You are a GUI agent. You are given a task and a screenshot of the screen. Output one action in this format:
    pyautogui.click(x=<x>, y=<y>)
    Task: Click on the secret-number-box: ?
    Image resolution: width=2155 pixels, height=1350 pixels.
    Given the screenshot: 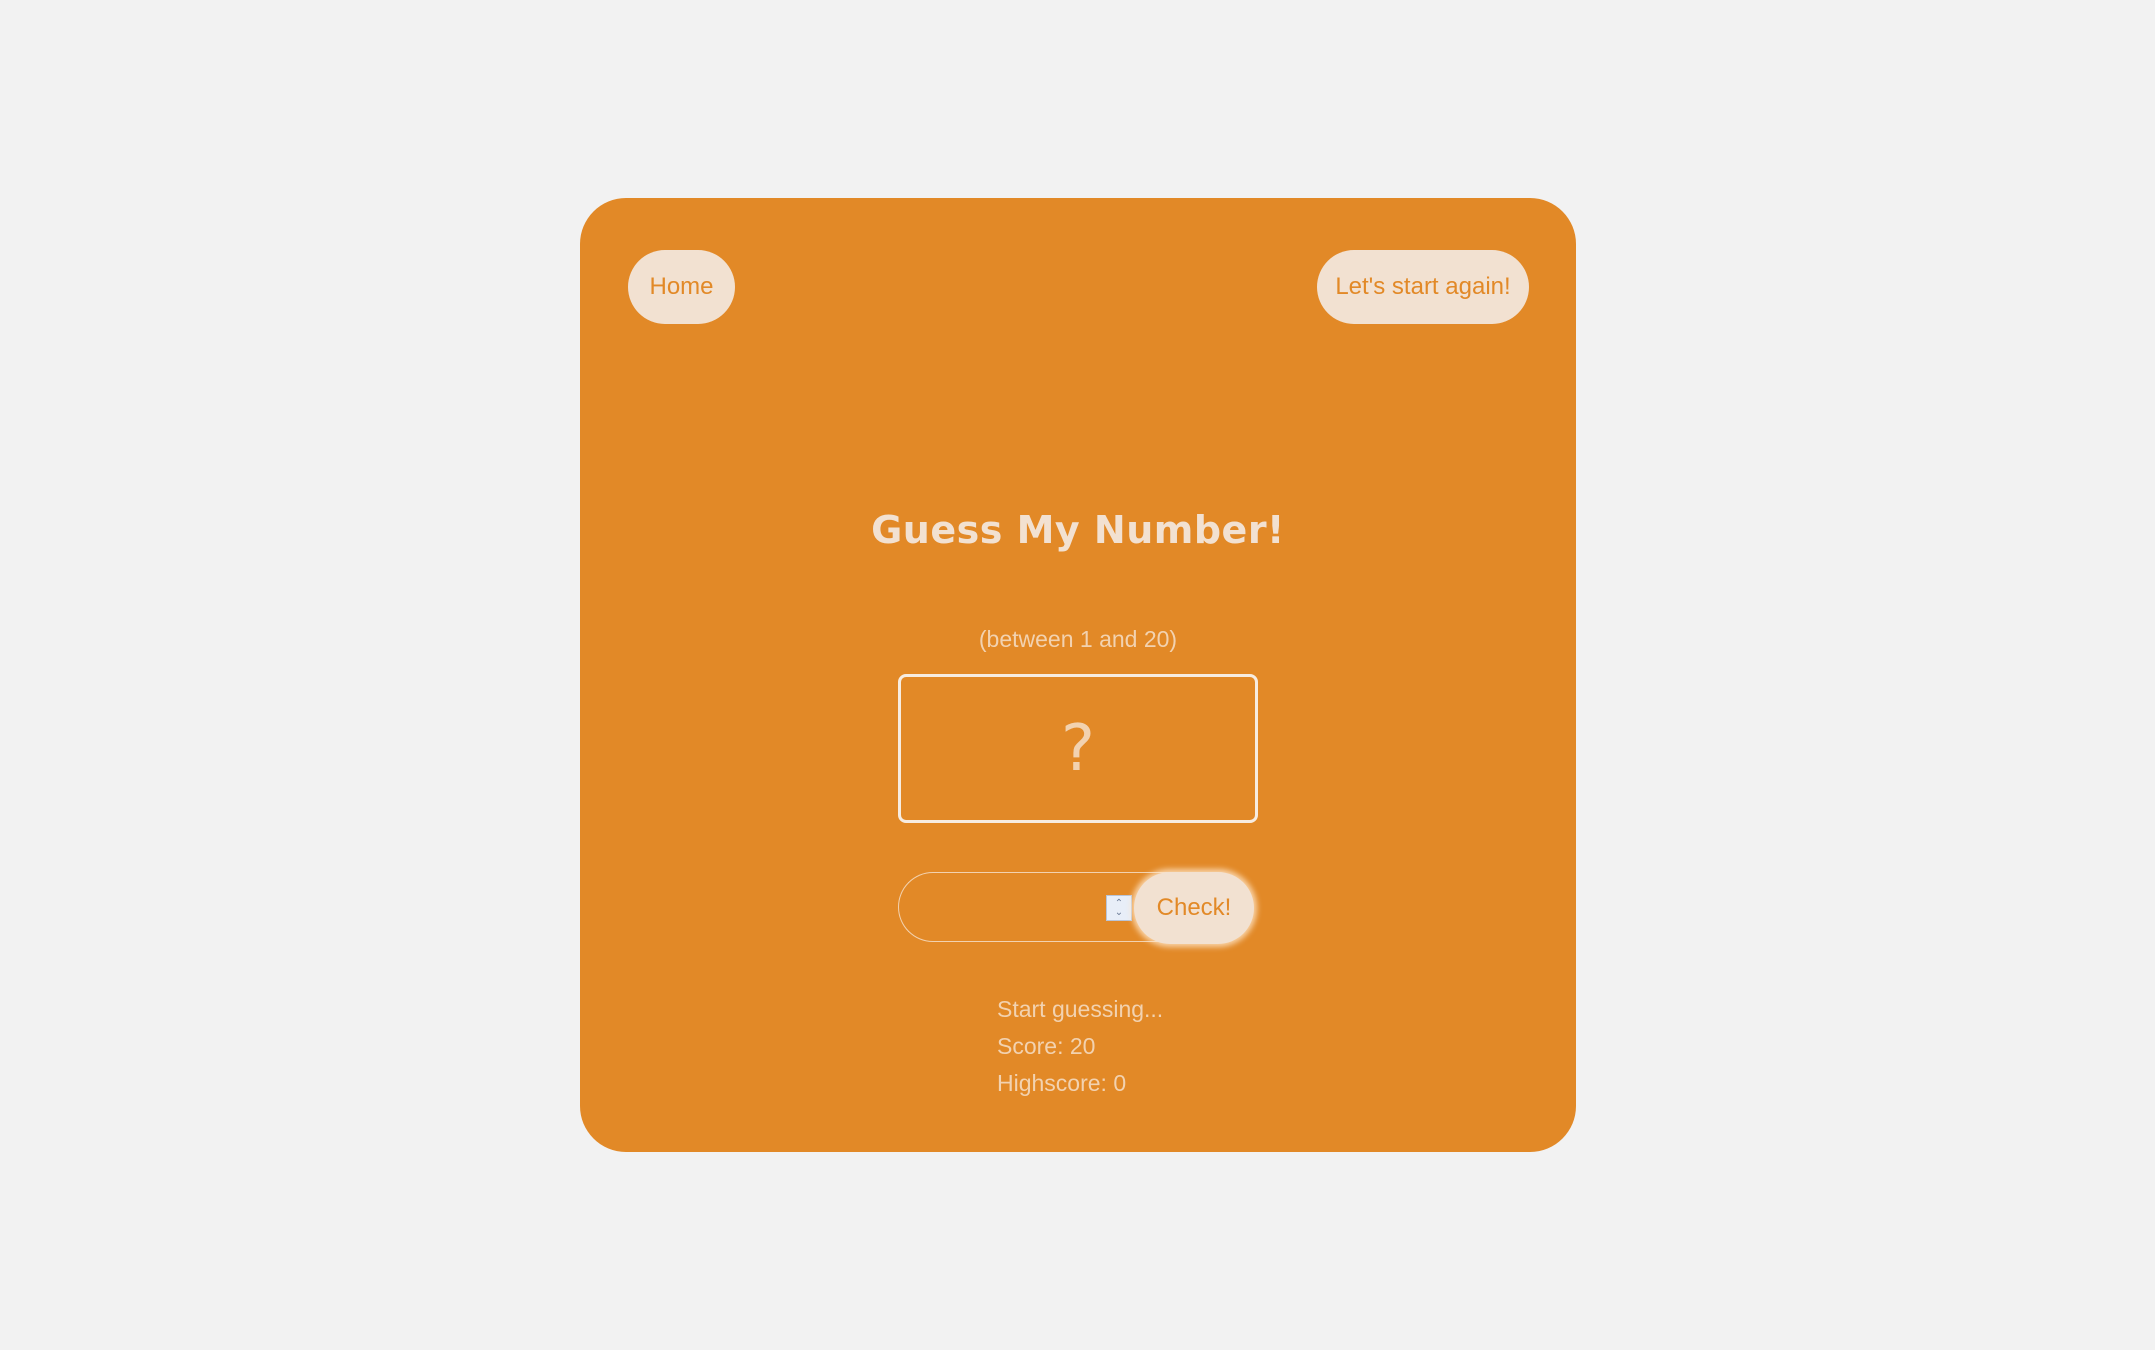 What is the action you would take?
    pyautogui.click(x=1078, y=748)
    